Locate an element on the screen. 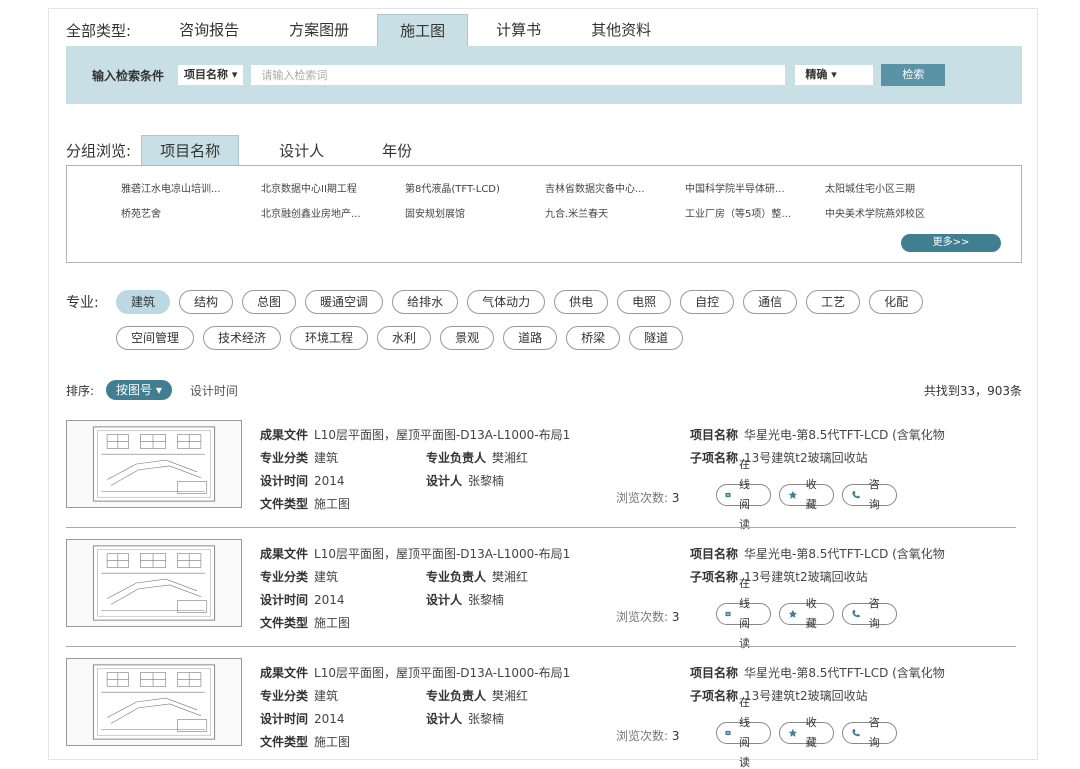 The image size is (1080, 769). specialty-pill: 结构 is located at coordinates (206, 302).